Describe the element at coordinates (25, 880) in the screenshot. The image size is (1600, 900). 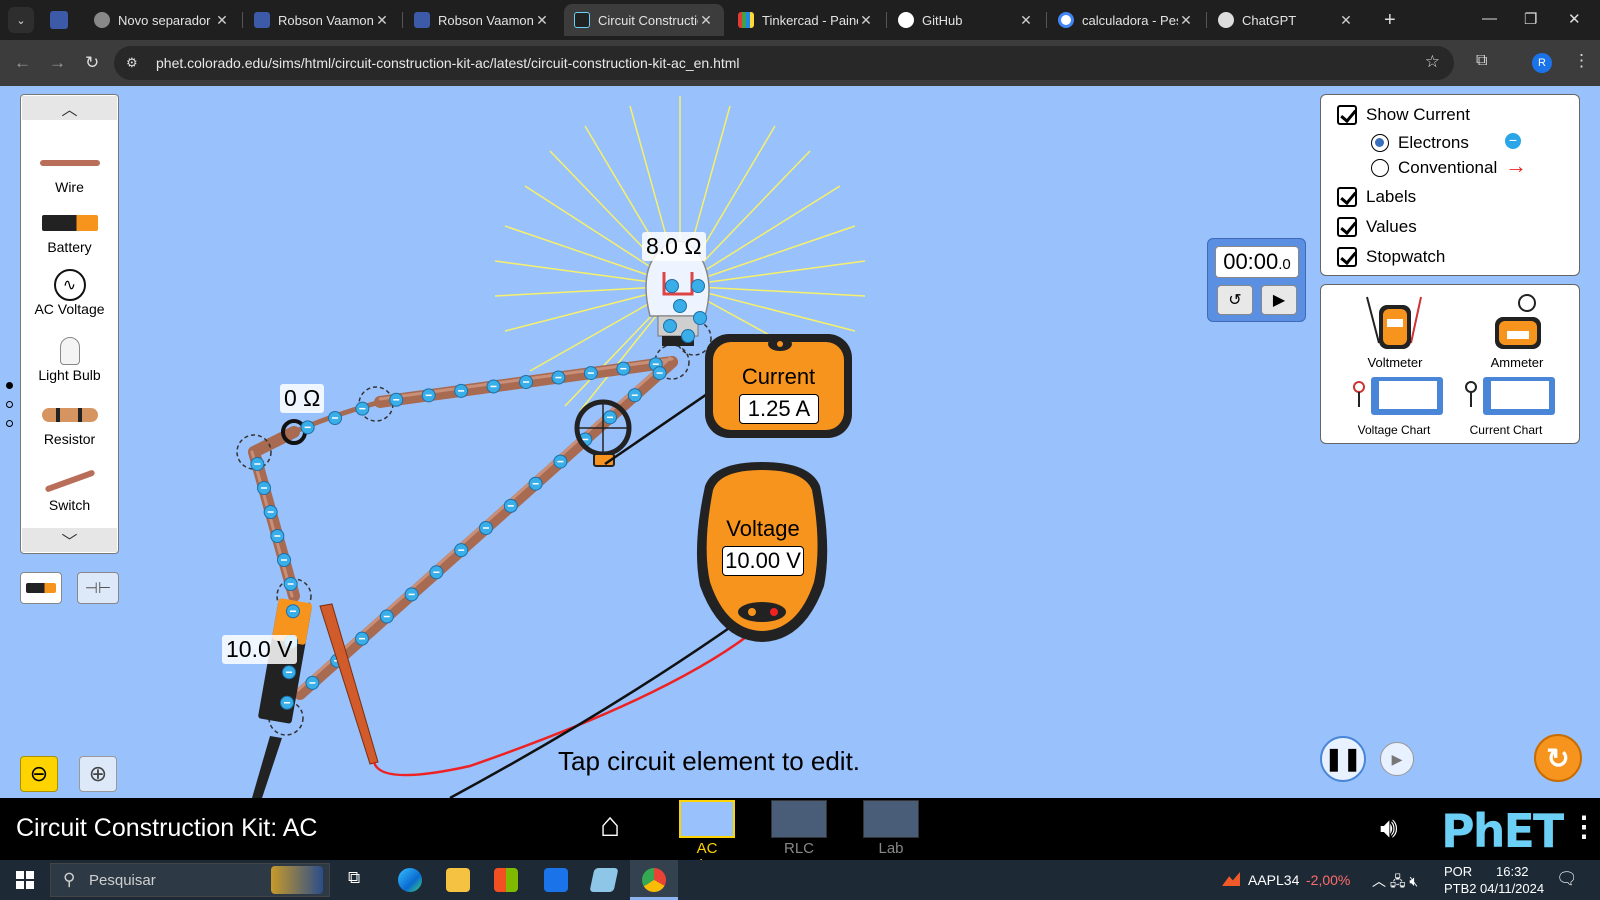
I see `windows-start-icon` at that location.